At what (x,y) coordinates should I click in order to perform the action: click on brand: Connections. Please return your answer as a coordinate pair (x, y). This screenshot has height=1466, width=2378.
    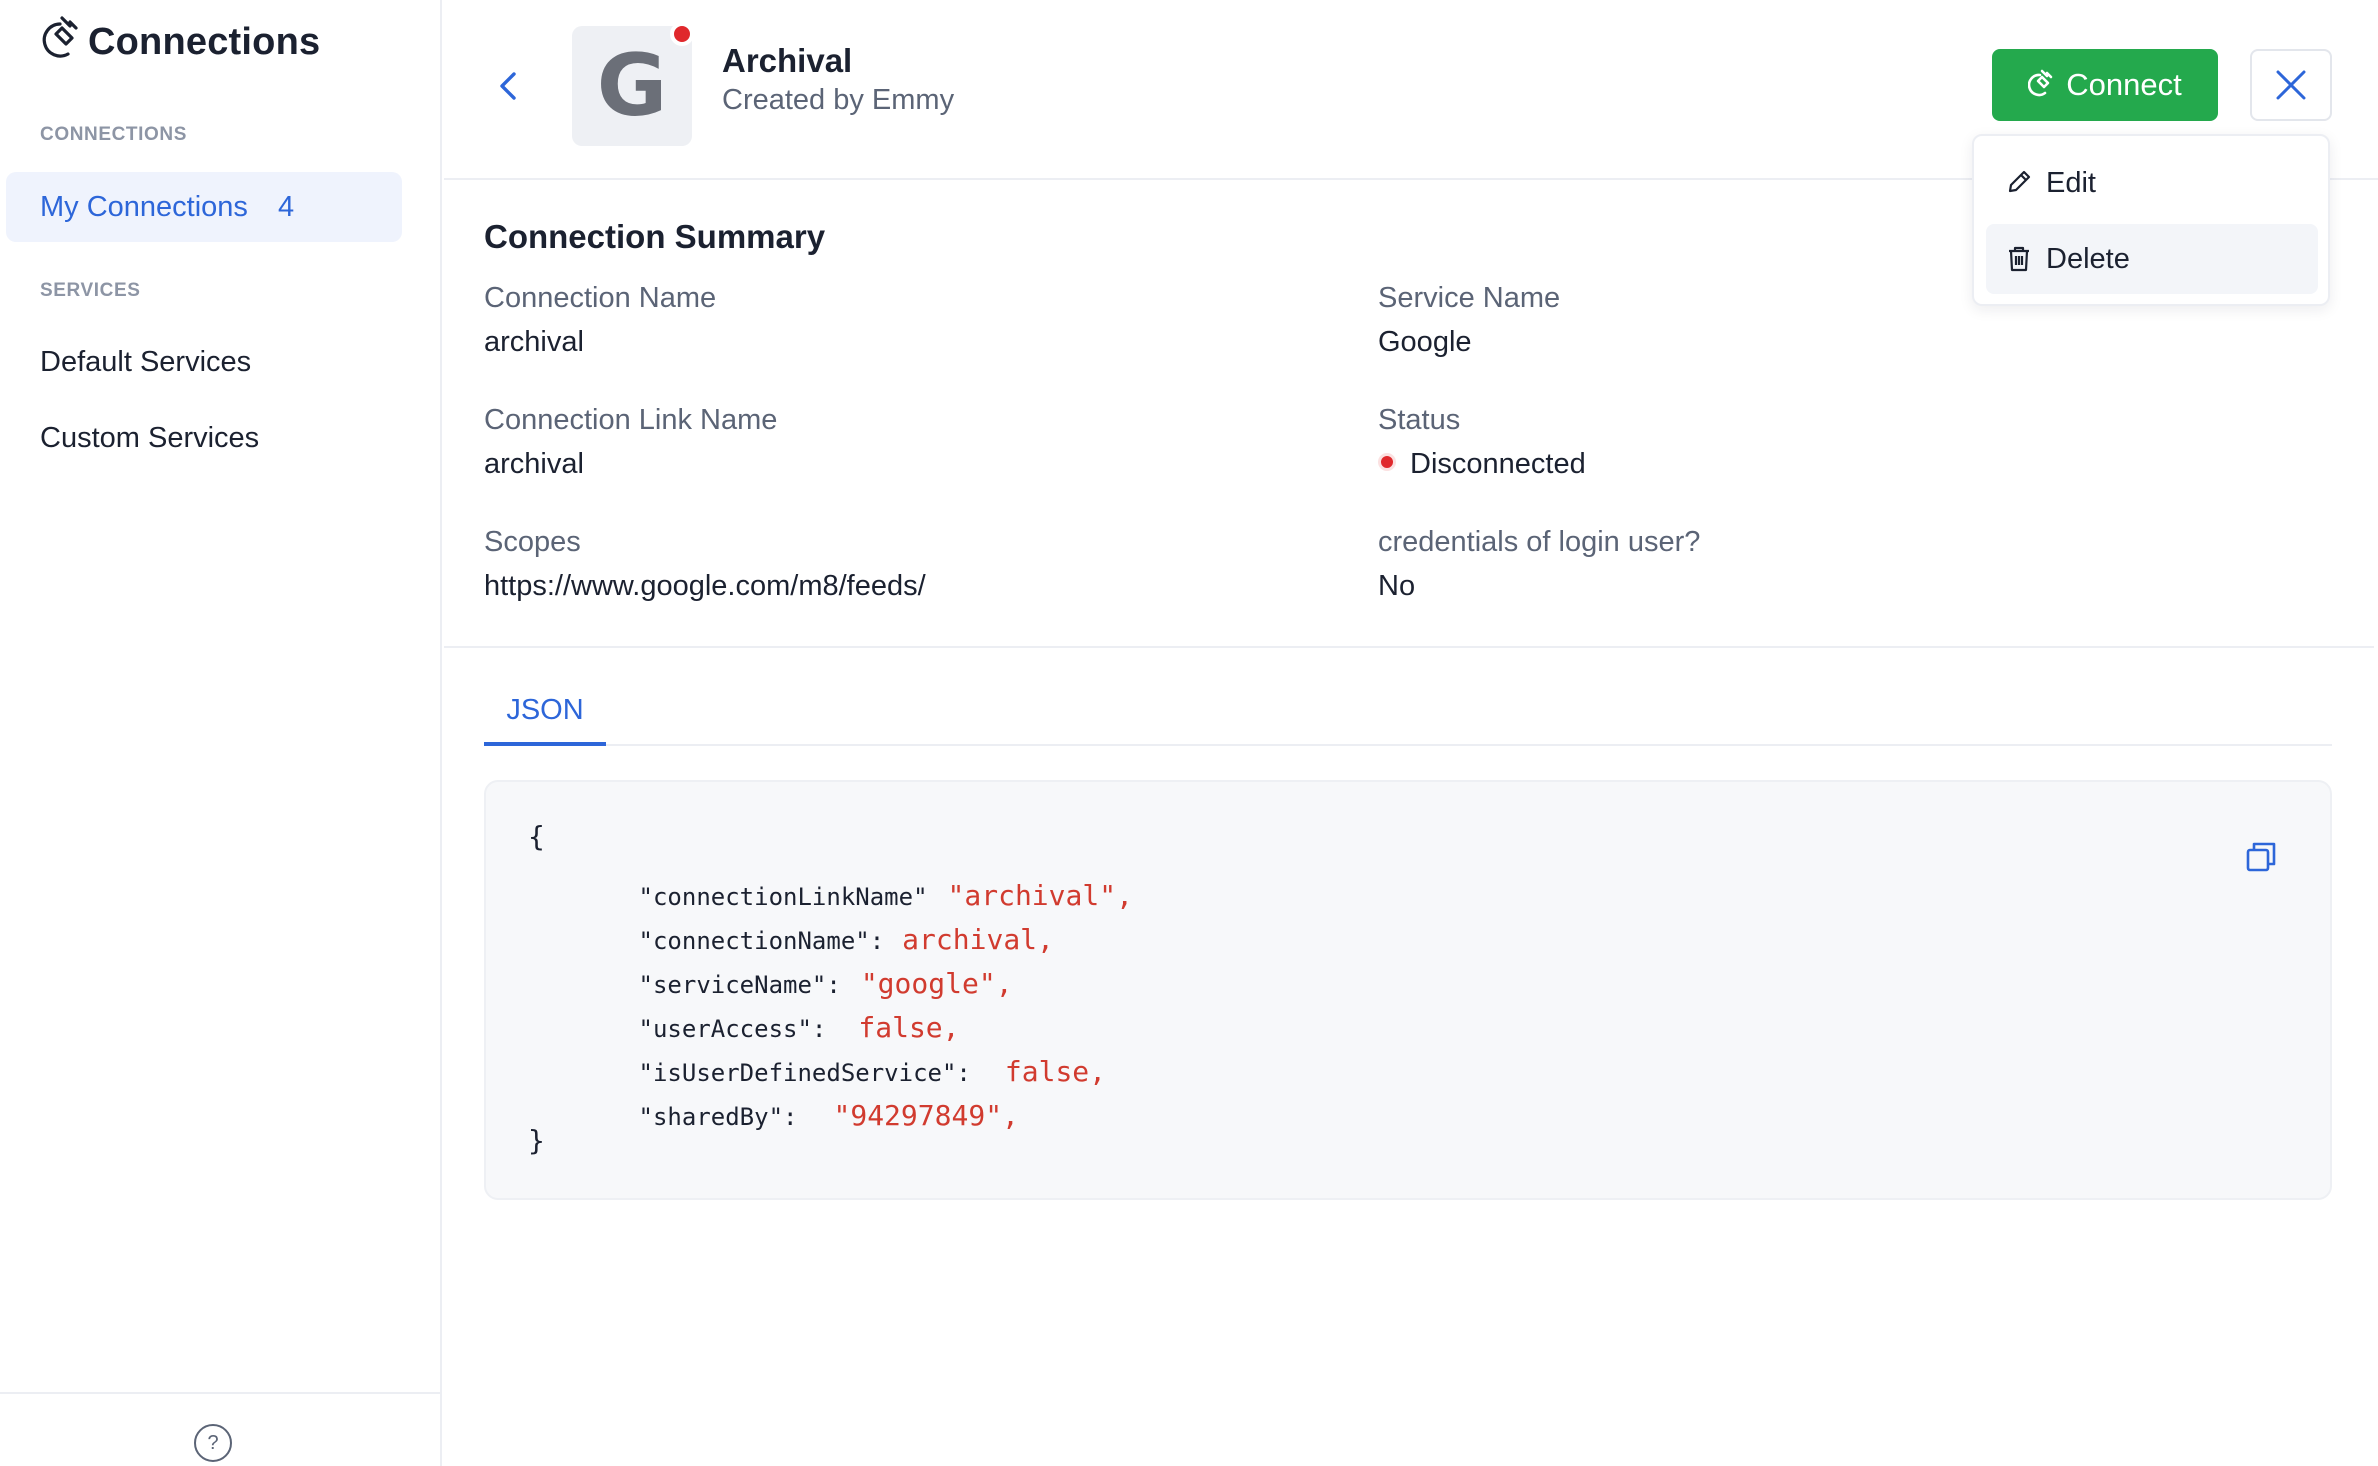
    Looking at the image, I should click on (179, 42).